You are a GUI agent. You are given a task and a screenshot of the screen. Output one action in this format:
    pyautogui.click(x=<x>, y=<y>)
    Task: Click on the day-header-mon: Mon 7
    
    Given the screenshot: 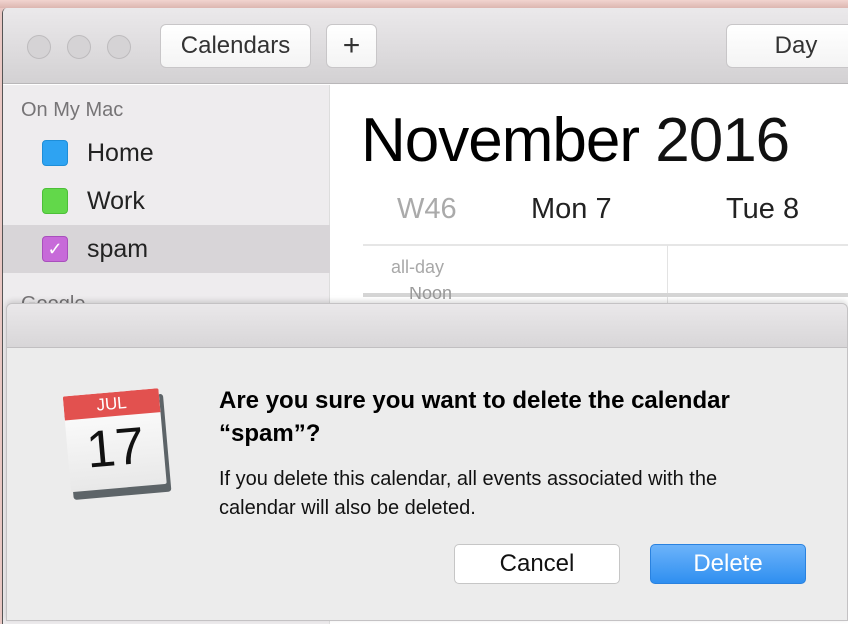 What is the action you would take?
    pyautogui.click(x=571, y=209)
    